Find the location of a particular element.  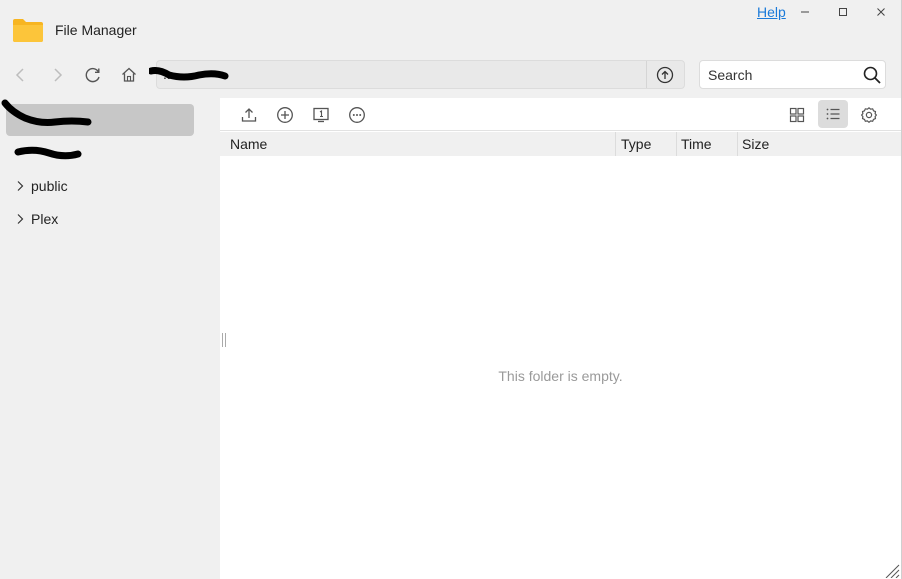

sidebar-item-plex: Plex is located at coordinates (100, 219).